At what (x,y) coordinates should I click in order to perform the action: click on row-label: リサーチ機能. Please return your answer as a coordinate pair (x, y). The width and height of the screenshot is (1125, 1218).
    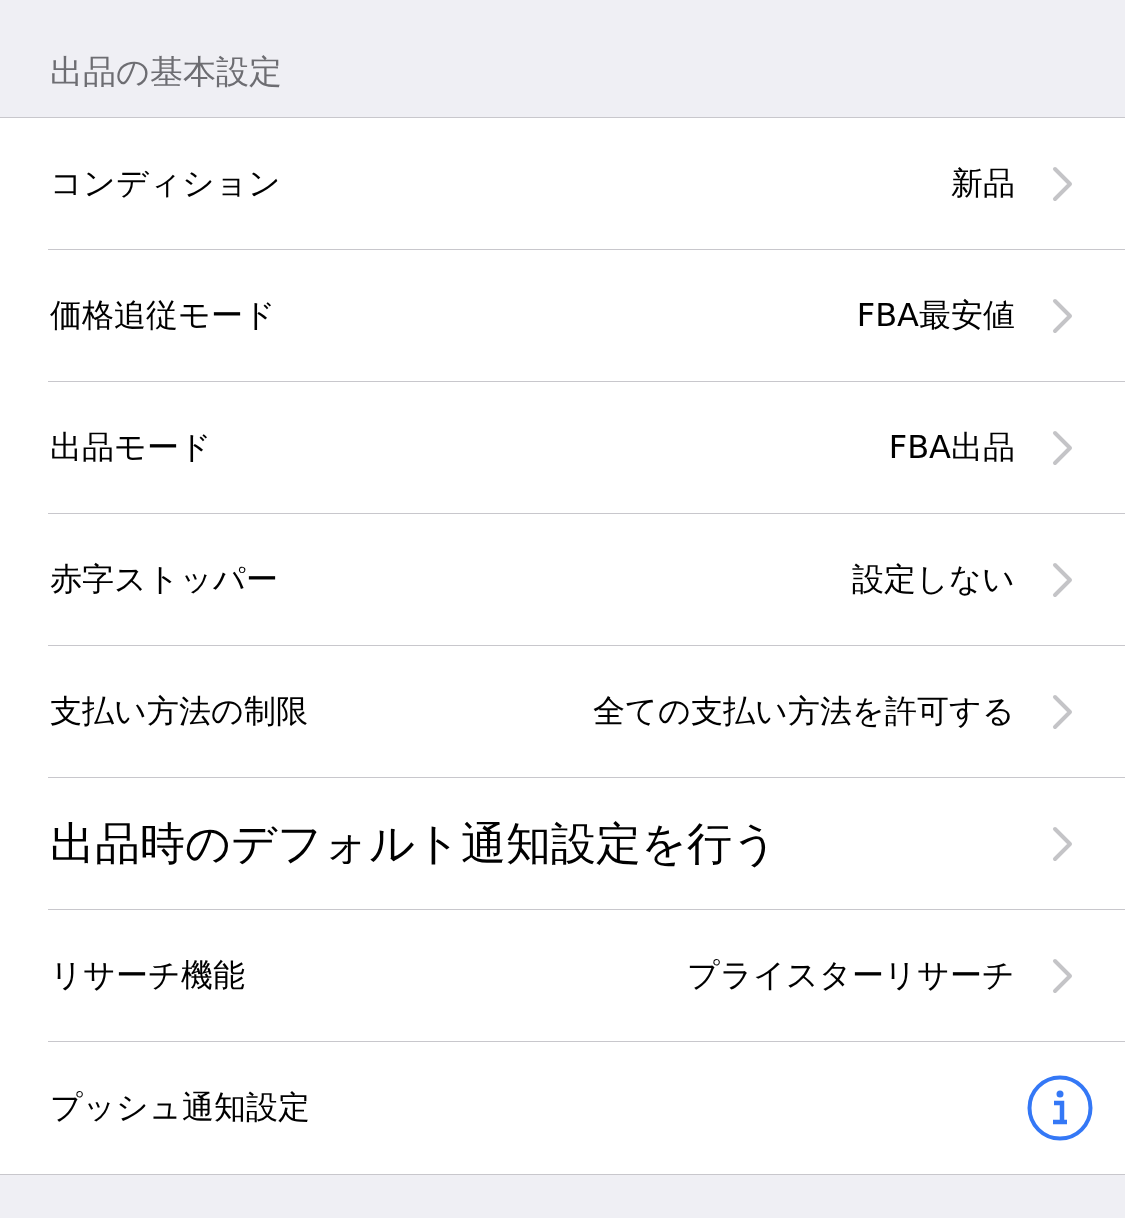
    Looking at the image, I should click on (147, 975).